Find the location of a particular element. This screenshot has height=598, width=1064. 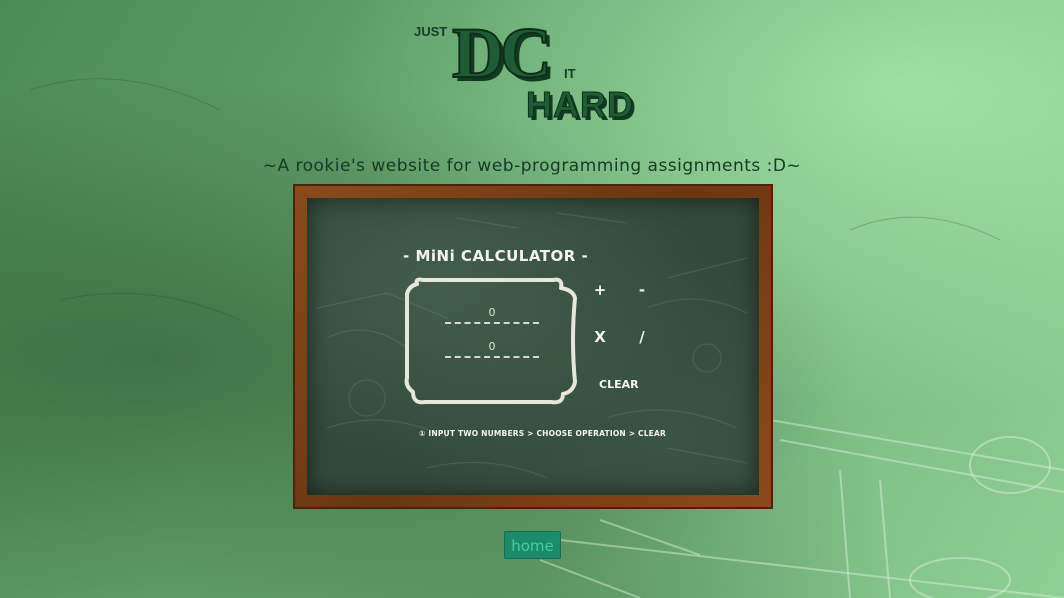

site-logo: JUST DC IT HARD is located at coordinates (532, 71).